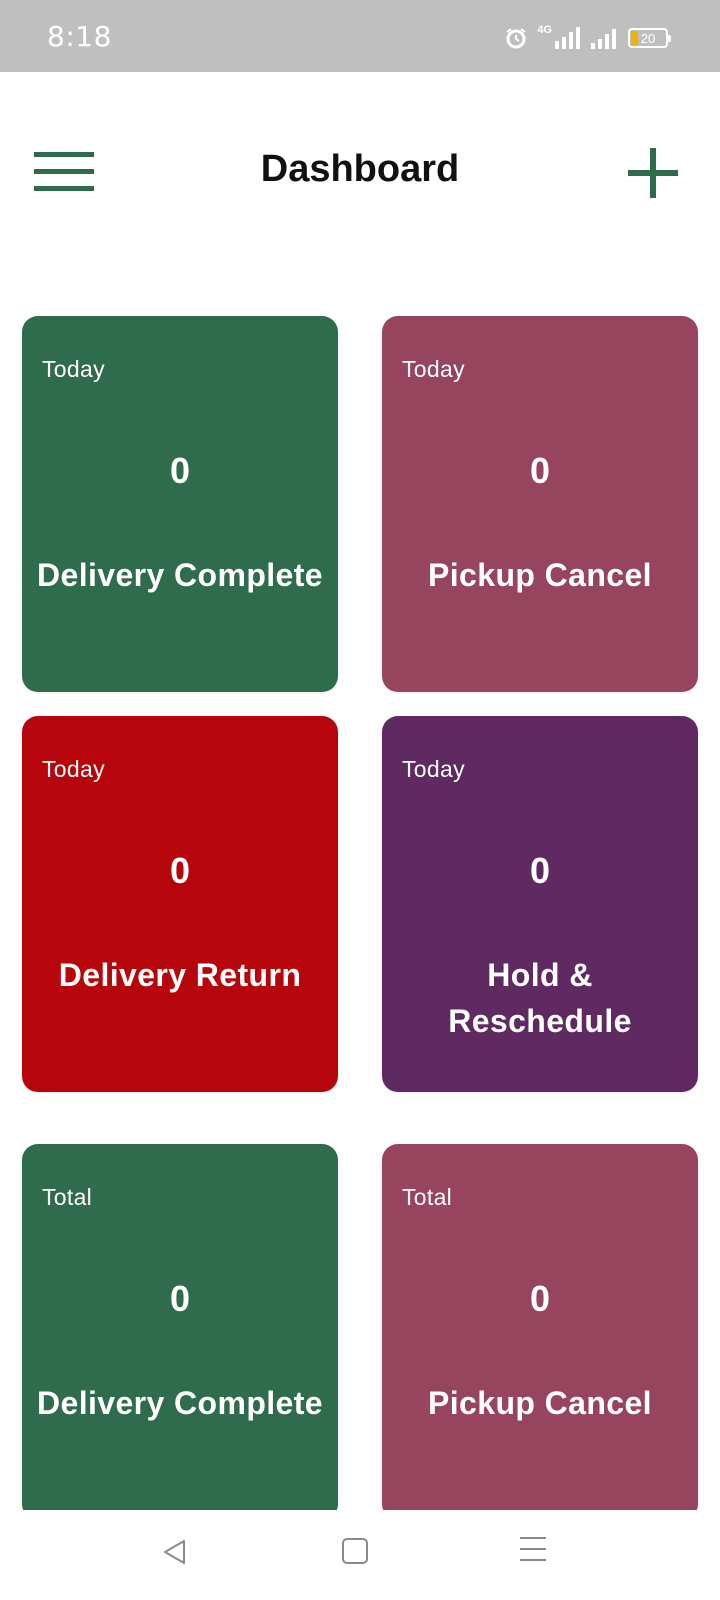 The height and width of the screenshot is (1600, 720). I want to click on battery-percent: 20, so click(648, 38).